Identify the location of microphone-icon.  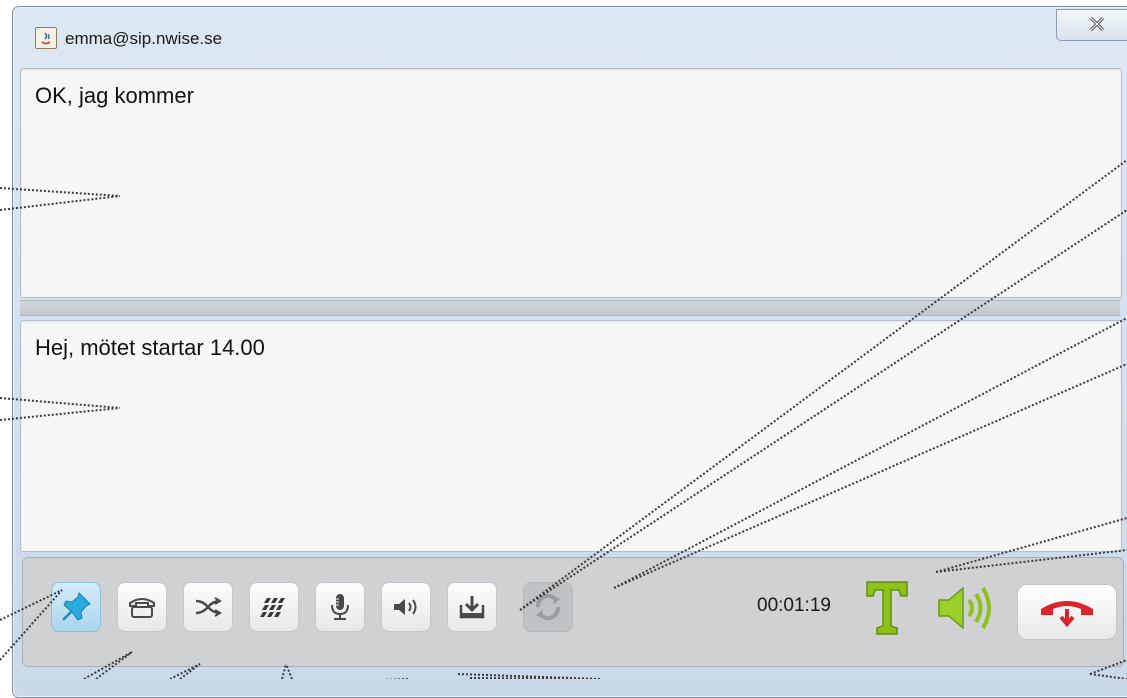
(340, 607).